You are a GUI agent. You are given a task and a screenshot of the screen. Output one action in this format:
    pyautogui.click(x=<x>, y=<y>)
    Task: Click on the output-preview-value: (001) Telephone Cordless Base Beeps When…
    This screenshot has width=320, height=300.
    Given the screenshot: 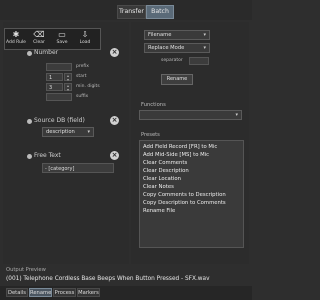 What is the action you would take?
    pyautogui.click(x=108, y=279)
    